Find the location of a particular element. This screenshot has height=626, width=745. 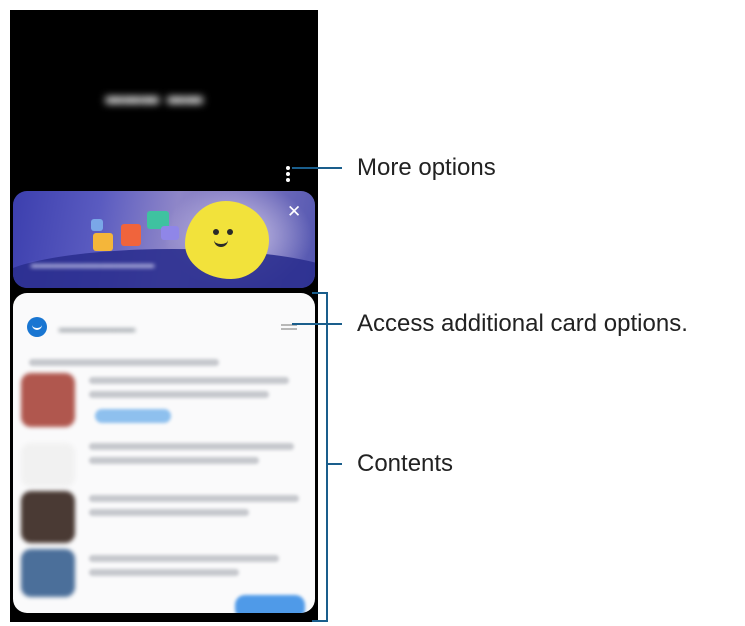

promo-banner: ▂▂▂▂▂▂▂▂▂▂▂▂▂▂▂▂ ✕ is located at coordinates (164, 239).